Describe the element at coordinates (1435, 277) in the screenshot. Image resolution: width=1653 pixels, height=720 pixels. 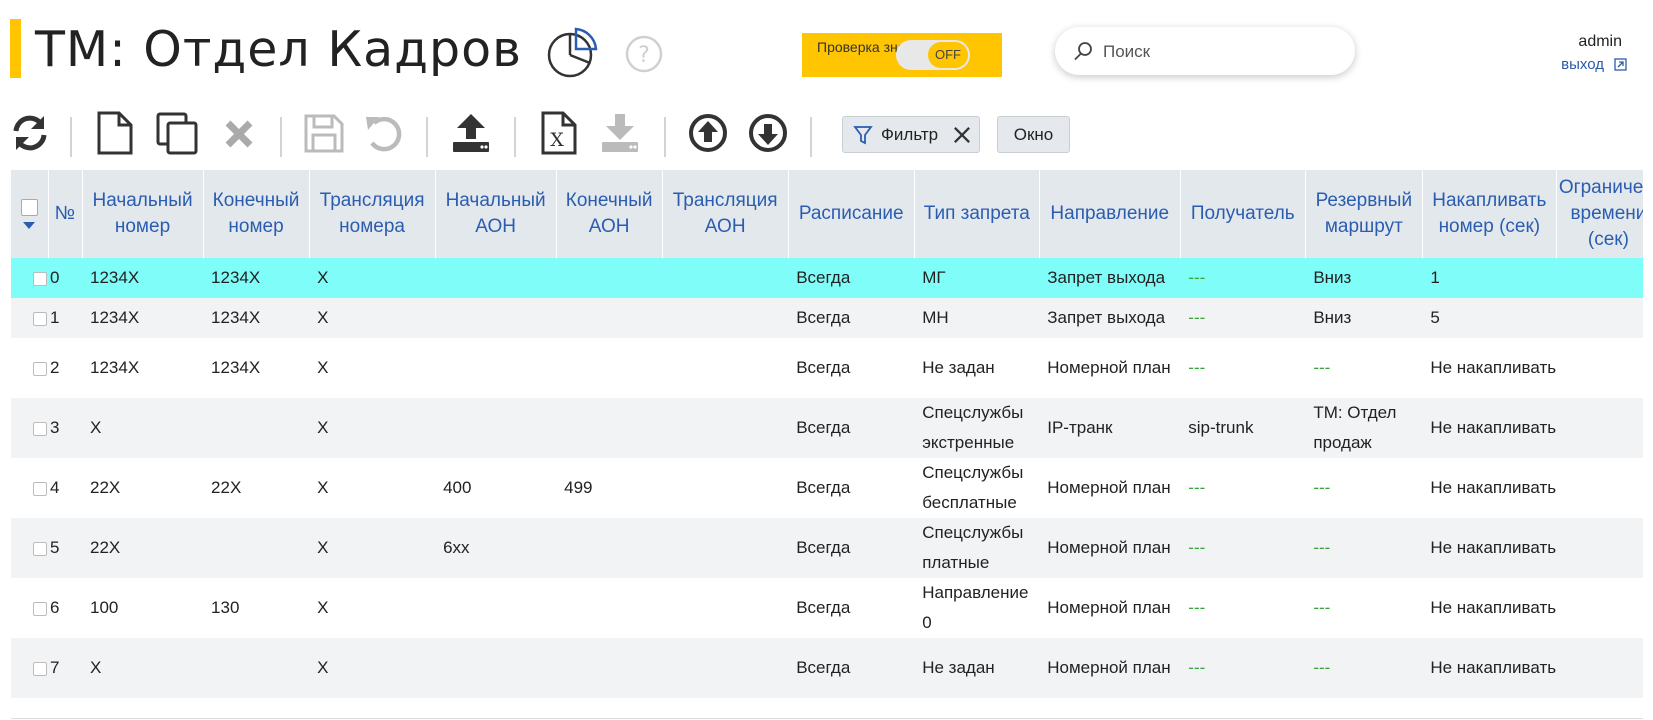
I see `cell-accumulate: 1` at that location.